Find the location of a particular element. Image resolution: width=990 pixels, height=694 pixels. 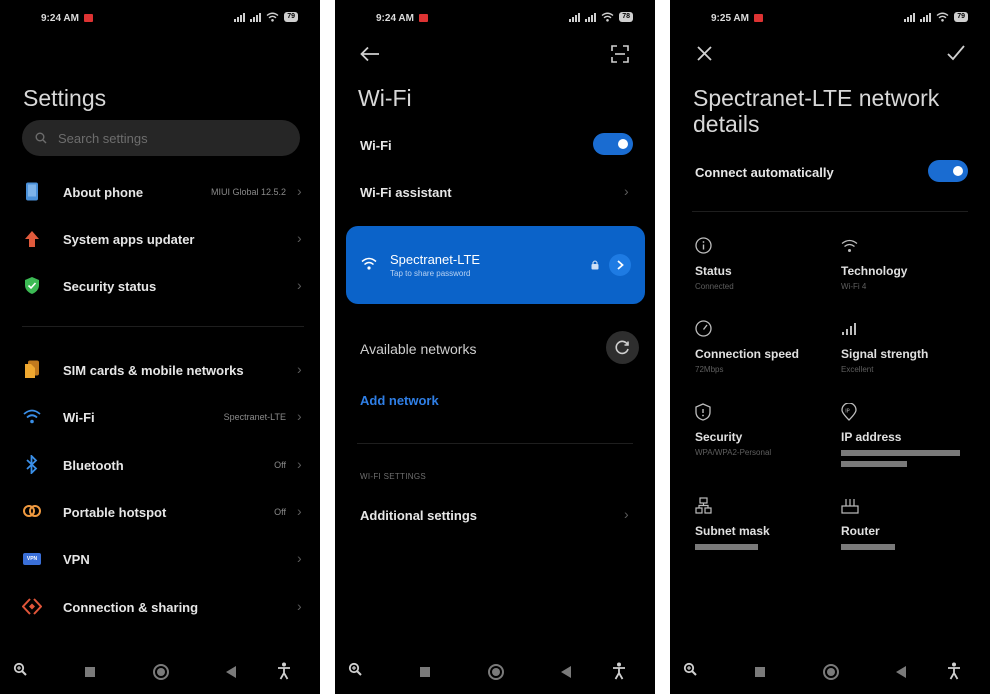

status-icons: 78 is located at coordinates (601, 17).